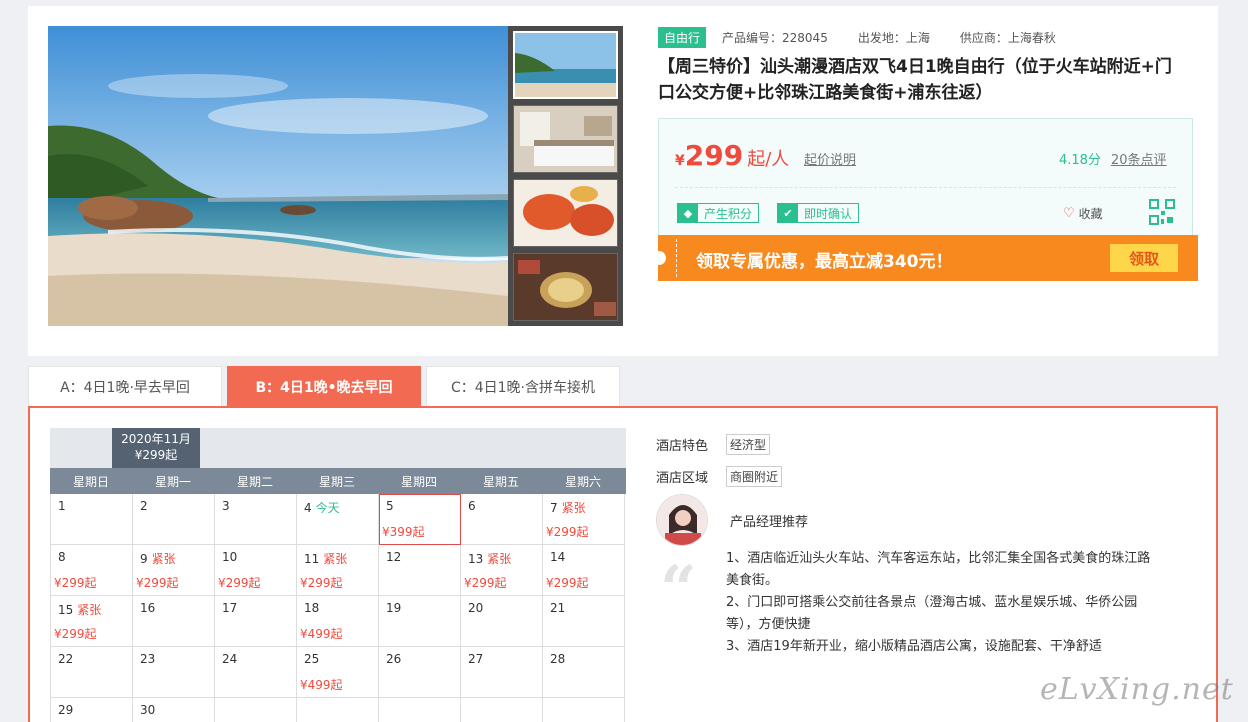 This screenshot has height=722, width=1248. I want to click on calendar-day-21: 21, so click(584, 621).